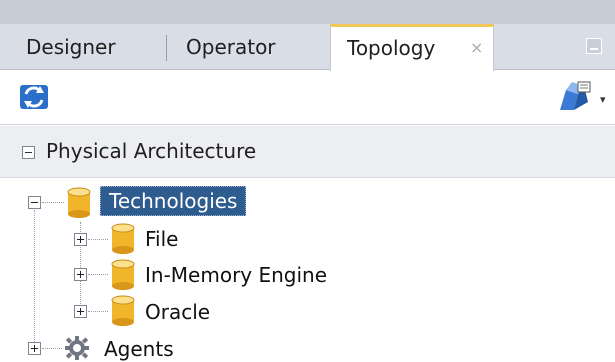  What do you see at coordinates (231, 47) in the screenshot?
I see `tab-operator: Operator` at bounding box center [231, 47].